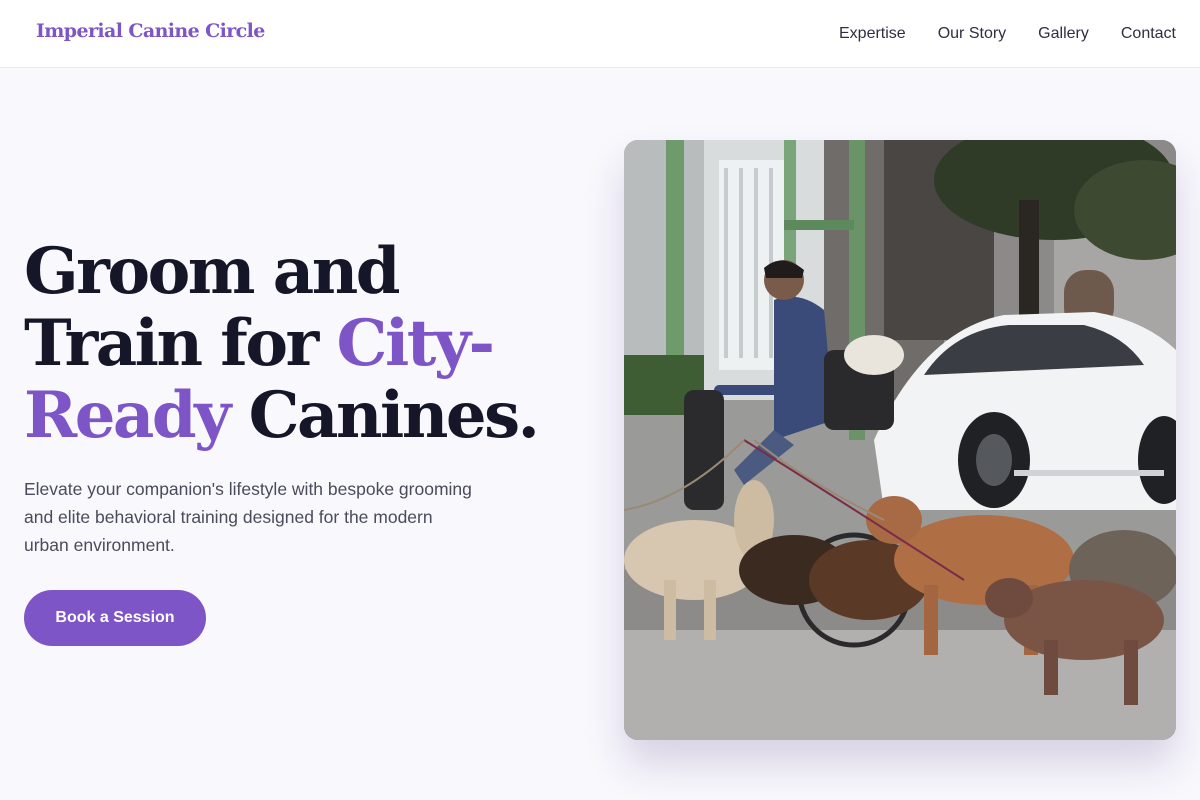 This screenshot has width=1200, height=800. Describe the element at coordinates (972, 34) in the screenshot. I see `nav-link-our-story: Our Story` at that location.